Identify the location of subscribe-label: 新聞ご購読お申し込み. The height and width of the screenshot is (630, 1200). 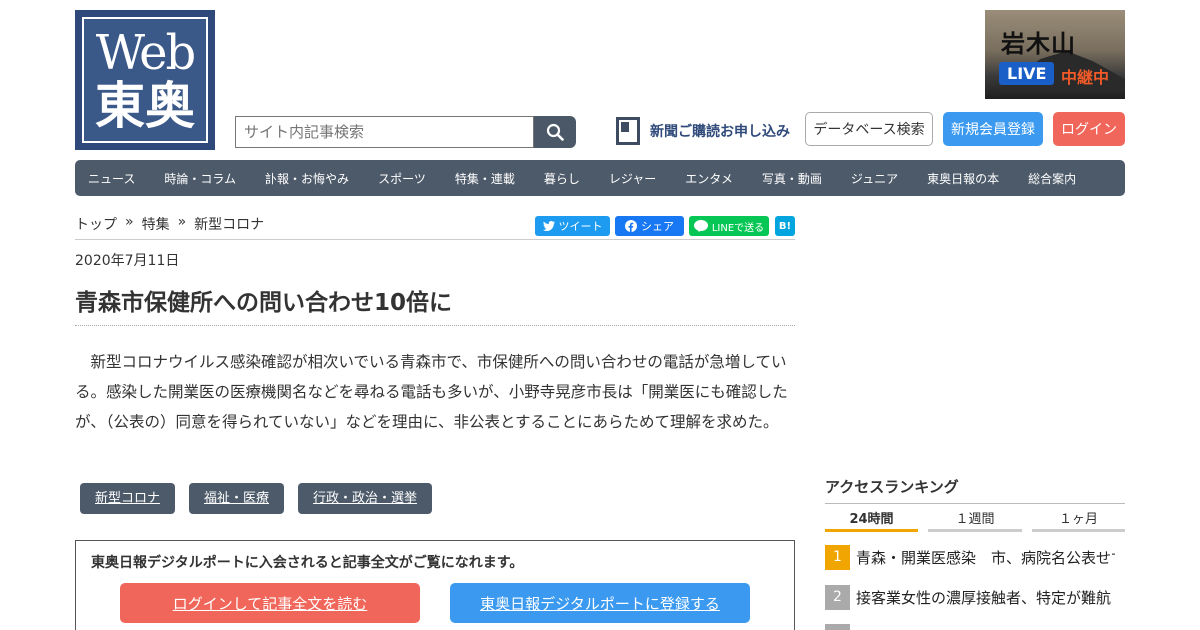
(720, 132).